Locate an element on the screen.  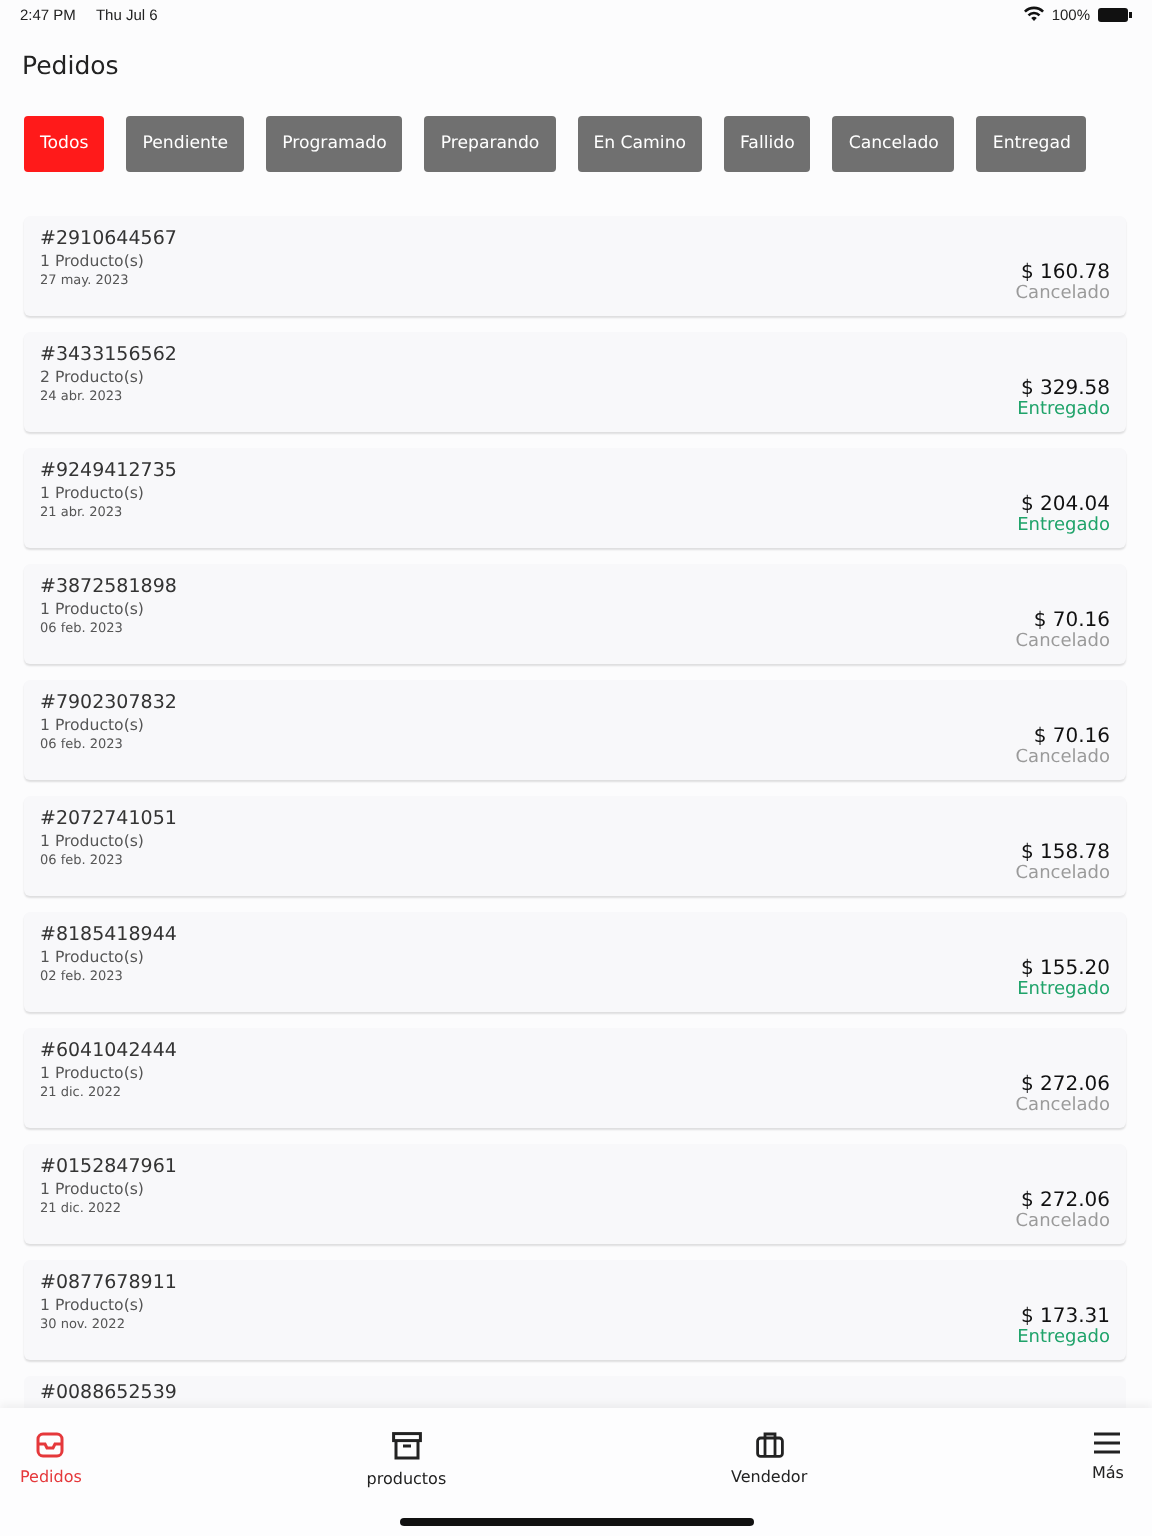
filter-tab: Todos is located at coordinates (64, 144).